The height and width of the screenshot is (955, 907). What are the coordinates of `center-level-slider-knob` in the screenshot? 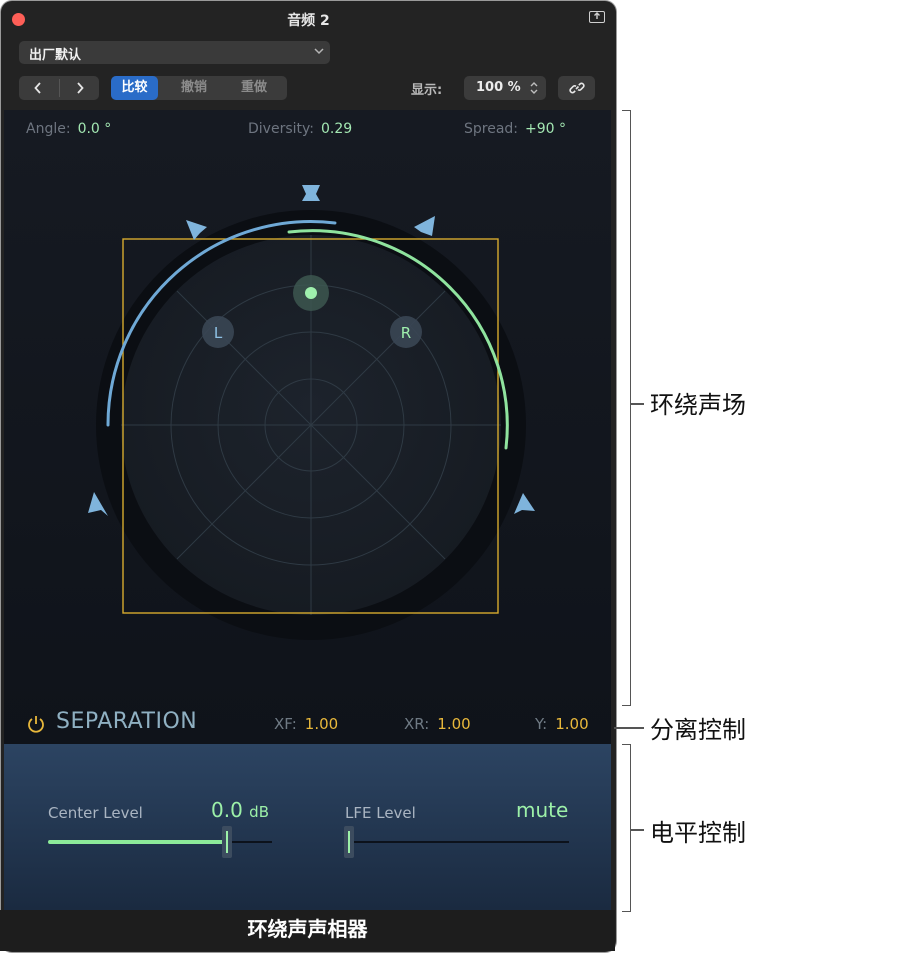 It's located at (227, 842).